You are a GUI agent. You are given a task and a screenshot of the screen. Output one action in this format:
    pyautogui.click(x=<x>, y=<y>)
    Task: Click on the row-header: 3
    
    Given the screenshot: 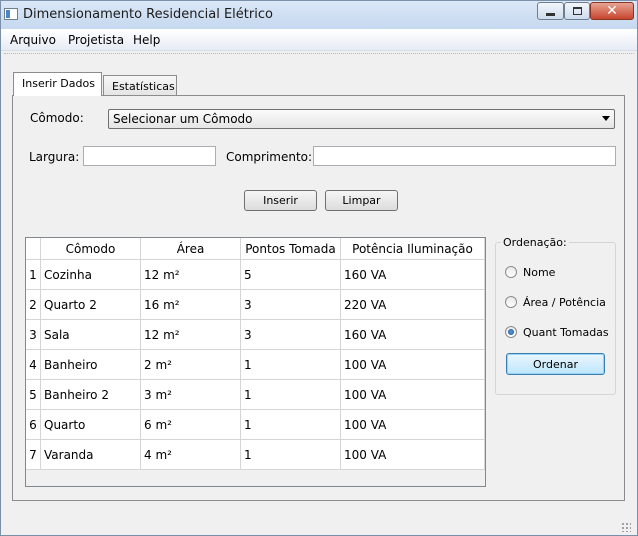 What is the action you would take?
    pyautogui.click(x=33, y=335)
    